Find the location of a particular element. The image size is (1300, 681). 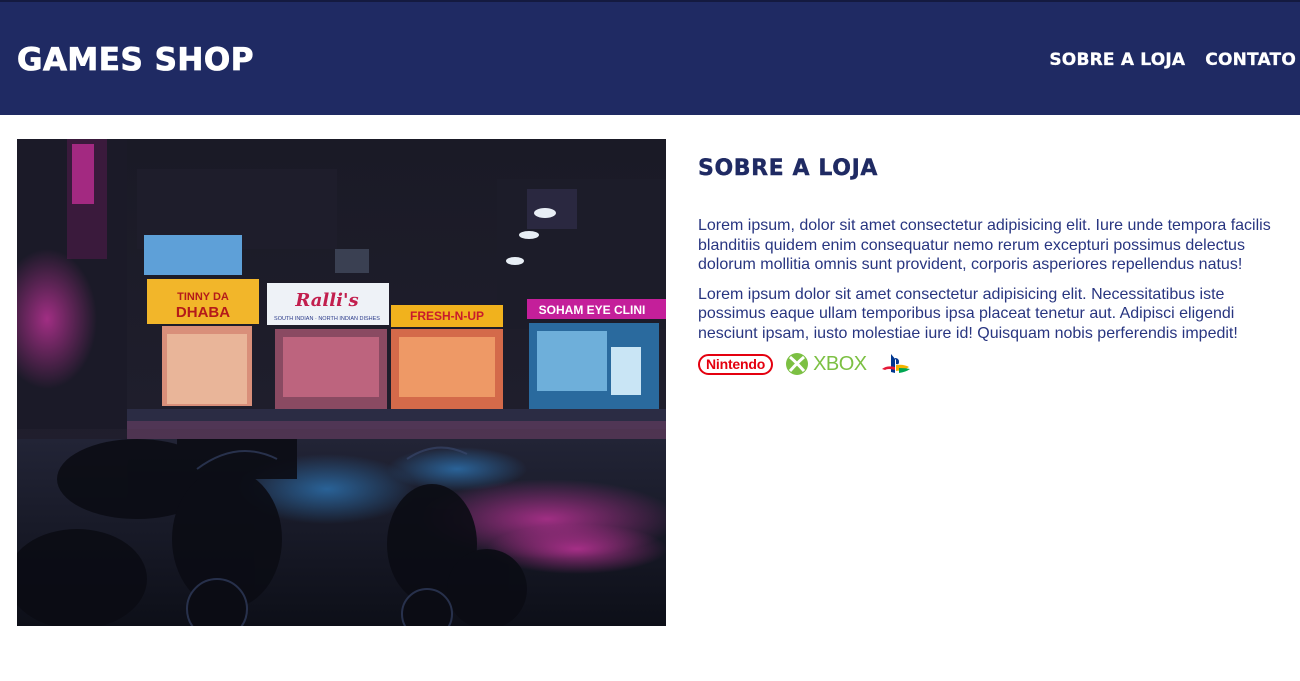

photo-sign-soham: SOHAM EYE CLINI is located at coordinates (592, 310).